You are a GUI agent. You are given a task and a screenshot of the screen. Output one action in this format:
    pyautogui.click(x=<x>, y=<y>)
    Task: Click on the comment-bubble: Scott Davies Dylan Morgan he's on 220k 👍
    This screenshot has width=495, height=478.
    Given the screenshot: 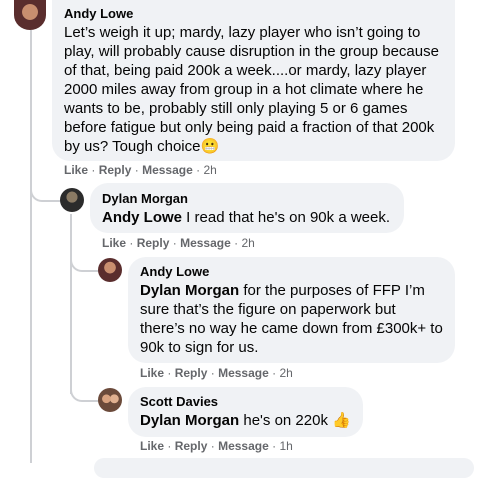 What is the action you would take?
    pyautogui.click(x=245, y=412)
    